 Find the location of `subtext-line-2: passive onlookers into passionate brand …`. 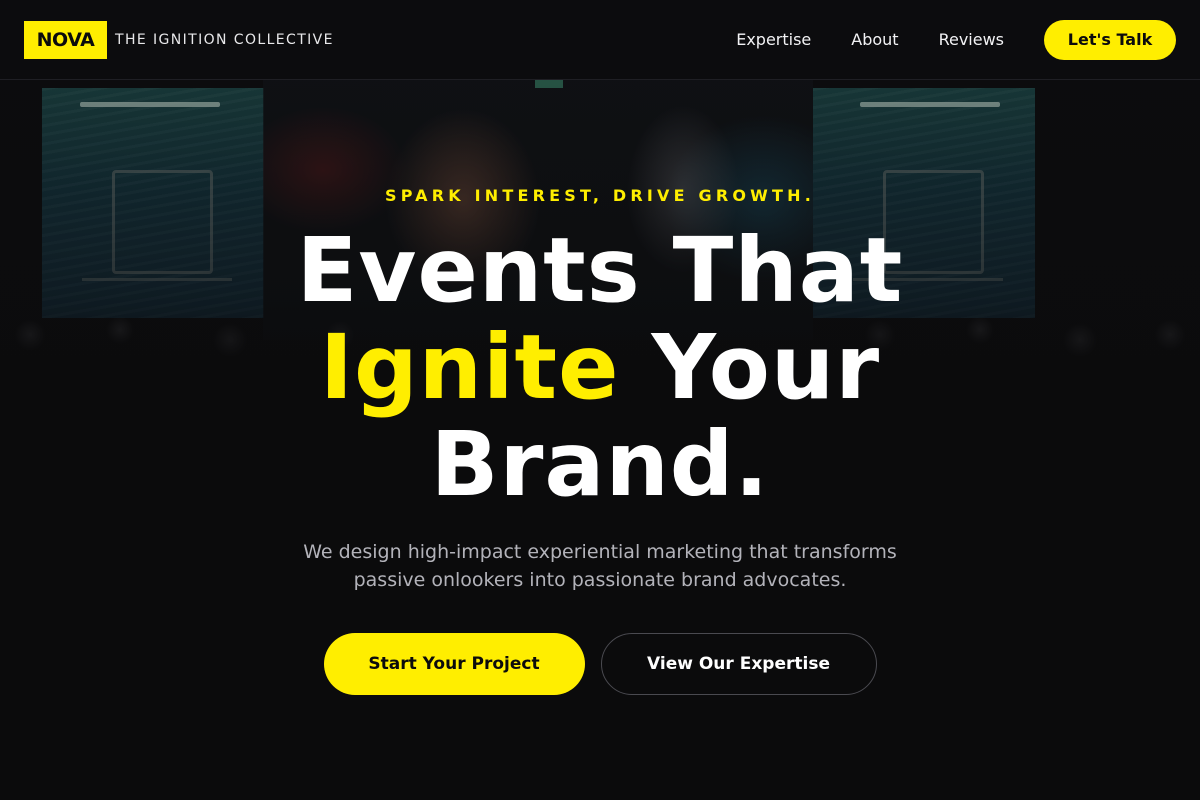

subtext-line-2: passive onlookers into passionate brand … is located at coordinates (600, 580).